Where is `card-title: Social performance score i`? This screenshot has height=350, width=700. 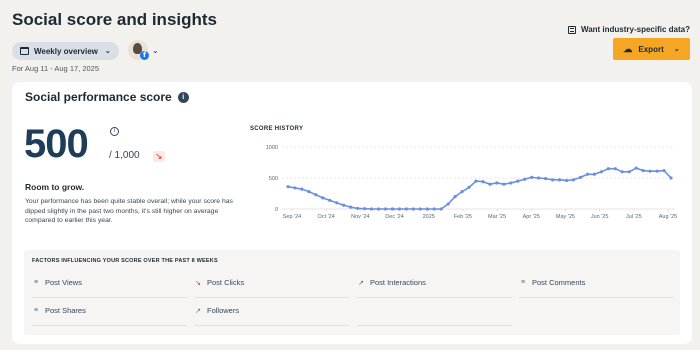 card-title: Social performance score i is located at coordinates (107, 97).